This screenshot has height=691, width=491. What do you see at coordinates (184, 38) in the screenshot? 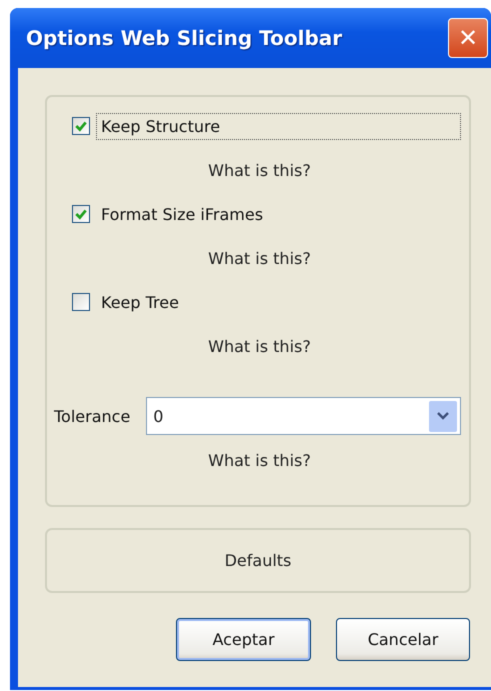
I see `window-title: Options Web Slicing Toolbar` at bounding box center [184, 38].